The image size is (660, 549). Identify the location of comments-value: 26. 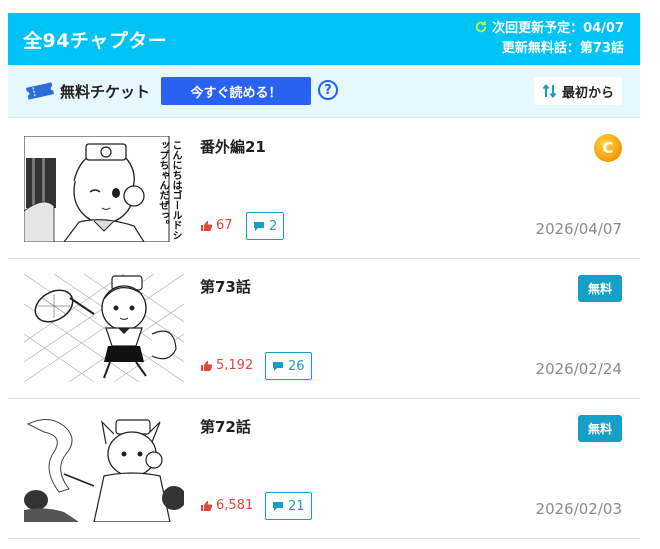
(296, 366).